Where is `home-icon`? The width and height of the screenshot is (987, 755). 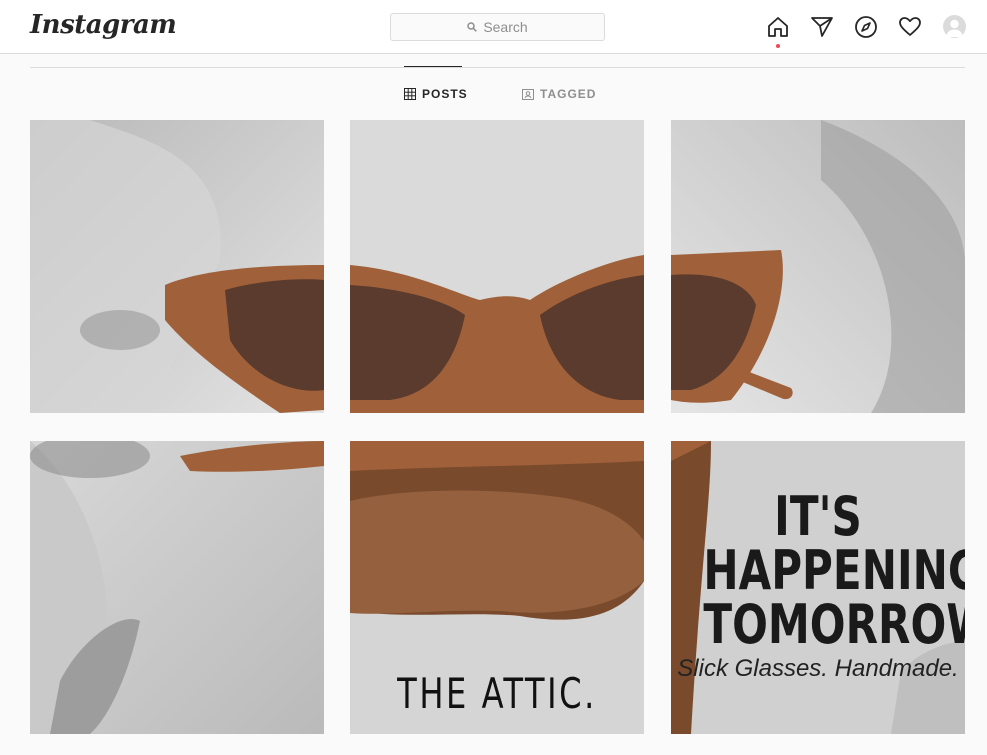 home-icon is located at coordinates (778, 27).